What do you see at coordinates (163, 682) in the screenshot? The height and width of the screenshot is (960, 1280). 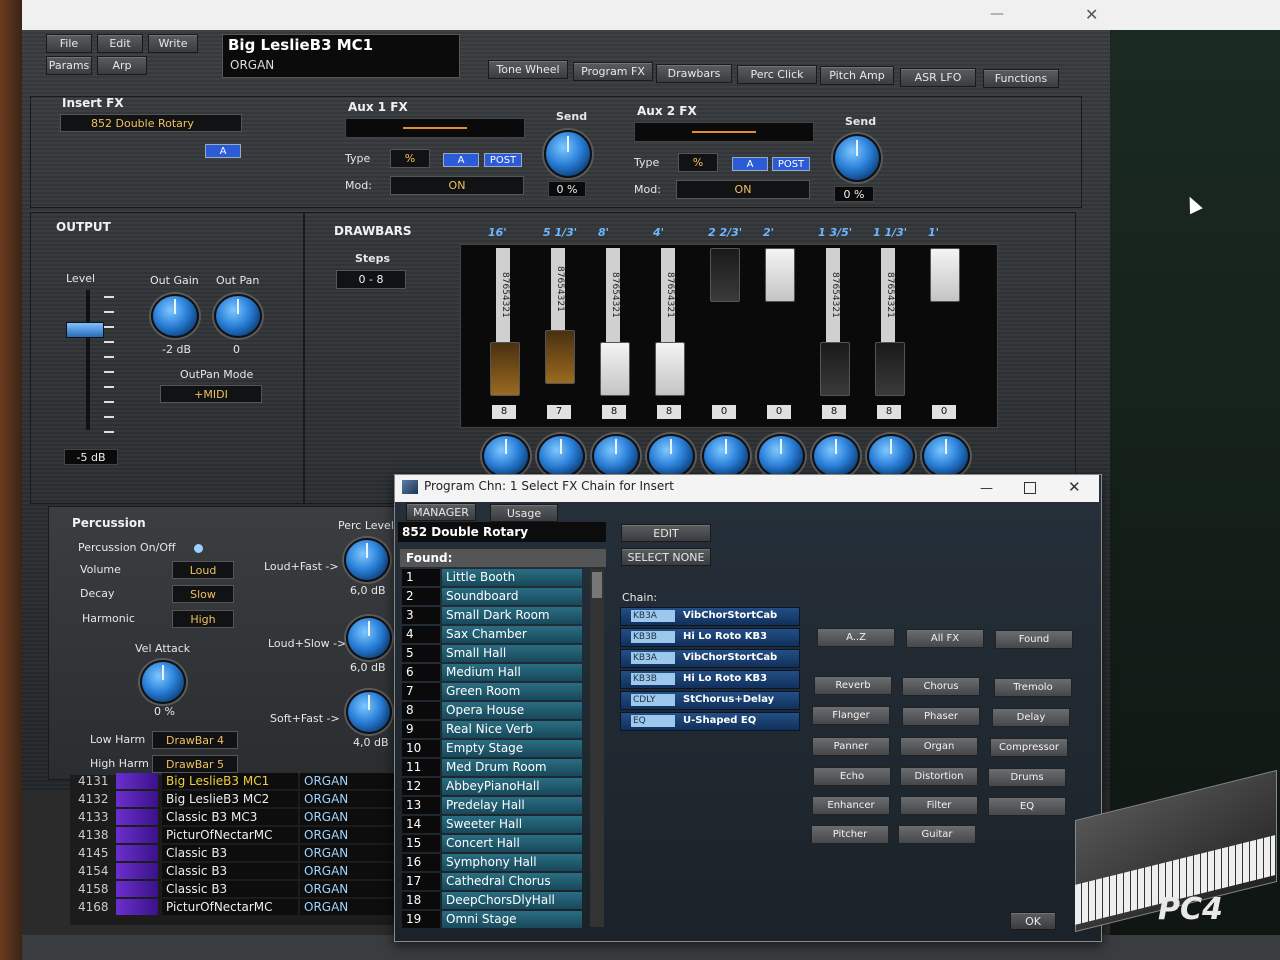 I see `vel-attack-knob` at bounding box center [163, 682].